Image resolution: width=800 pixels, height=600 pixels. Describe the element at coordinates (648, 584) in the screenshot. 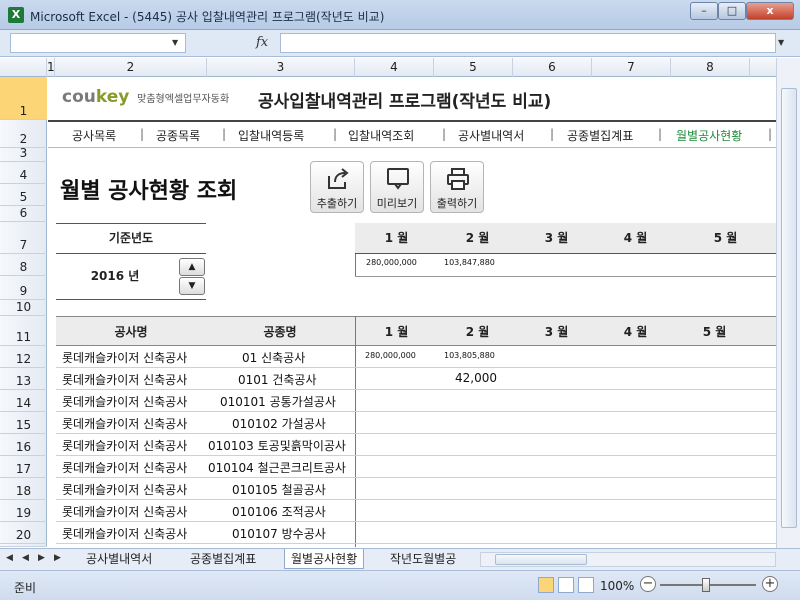

I see `zoom-out-button: −` at that location.